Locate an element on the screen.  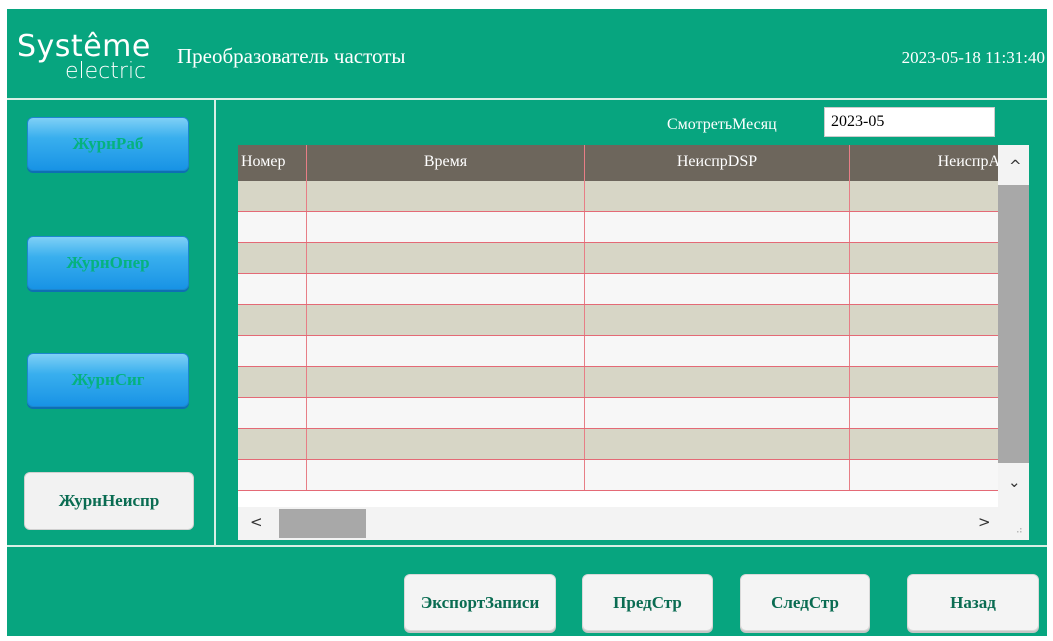
vertical-scrollbar: ^ ⌄ is located at coordinates (1013, 326).